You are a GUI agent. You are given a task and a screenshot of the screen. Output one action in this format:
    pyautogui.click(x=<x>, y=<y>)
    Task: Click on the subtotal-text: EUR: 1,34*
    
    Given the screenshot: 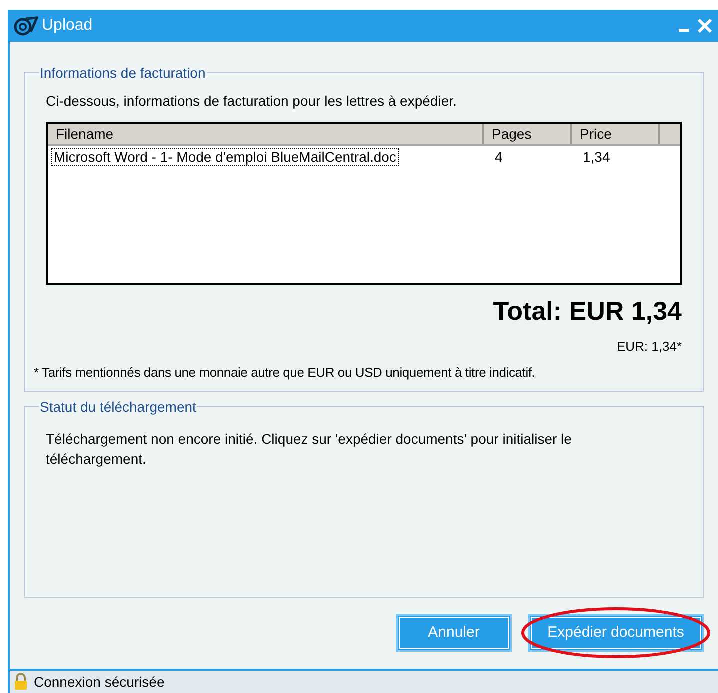 What is the action you would take?
    pyautogui.click(x=649, y=347)
    